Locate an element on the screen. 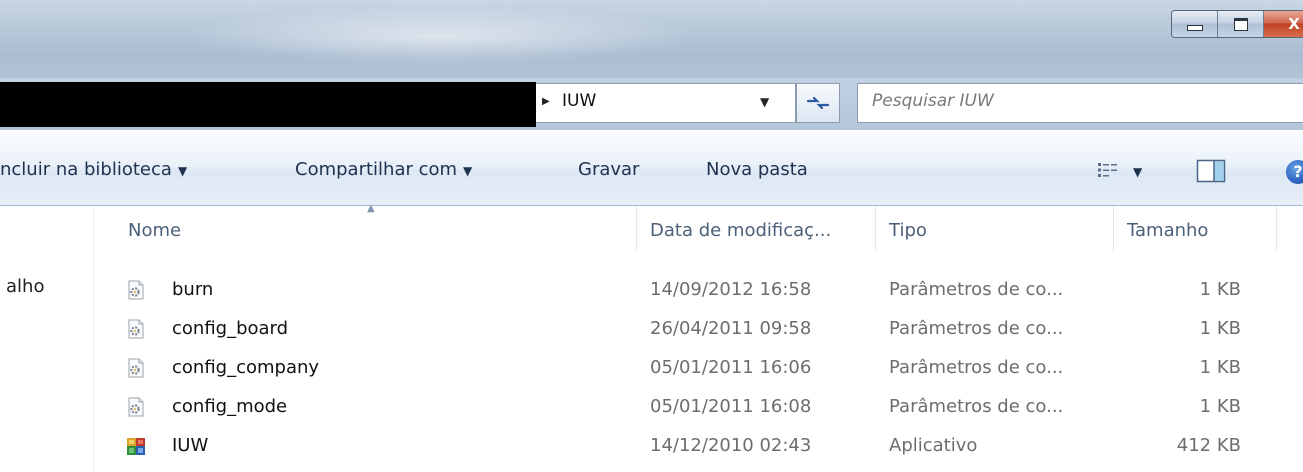 The image size is (1303, 472). sort-ascending-icon: ▲ is located at coordinates (371, 208).